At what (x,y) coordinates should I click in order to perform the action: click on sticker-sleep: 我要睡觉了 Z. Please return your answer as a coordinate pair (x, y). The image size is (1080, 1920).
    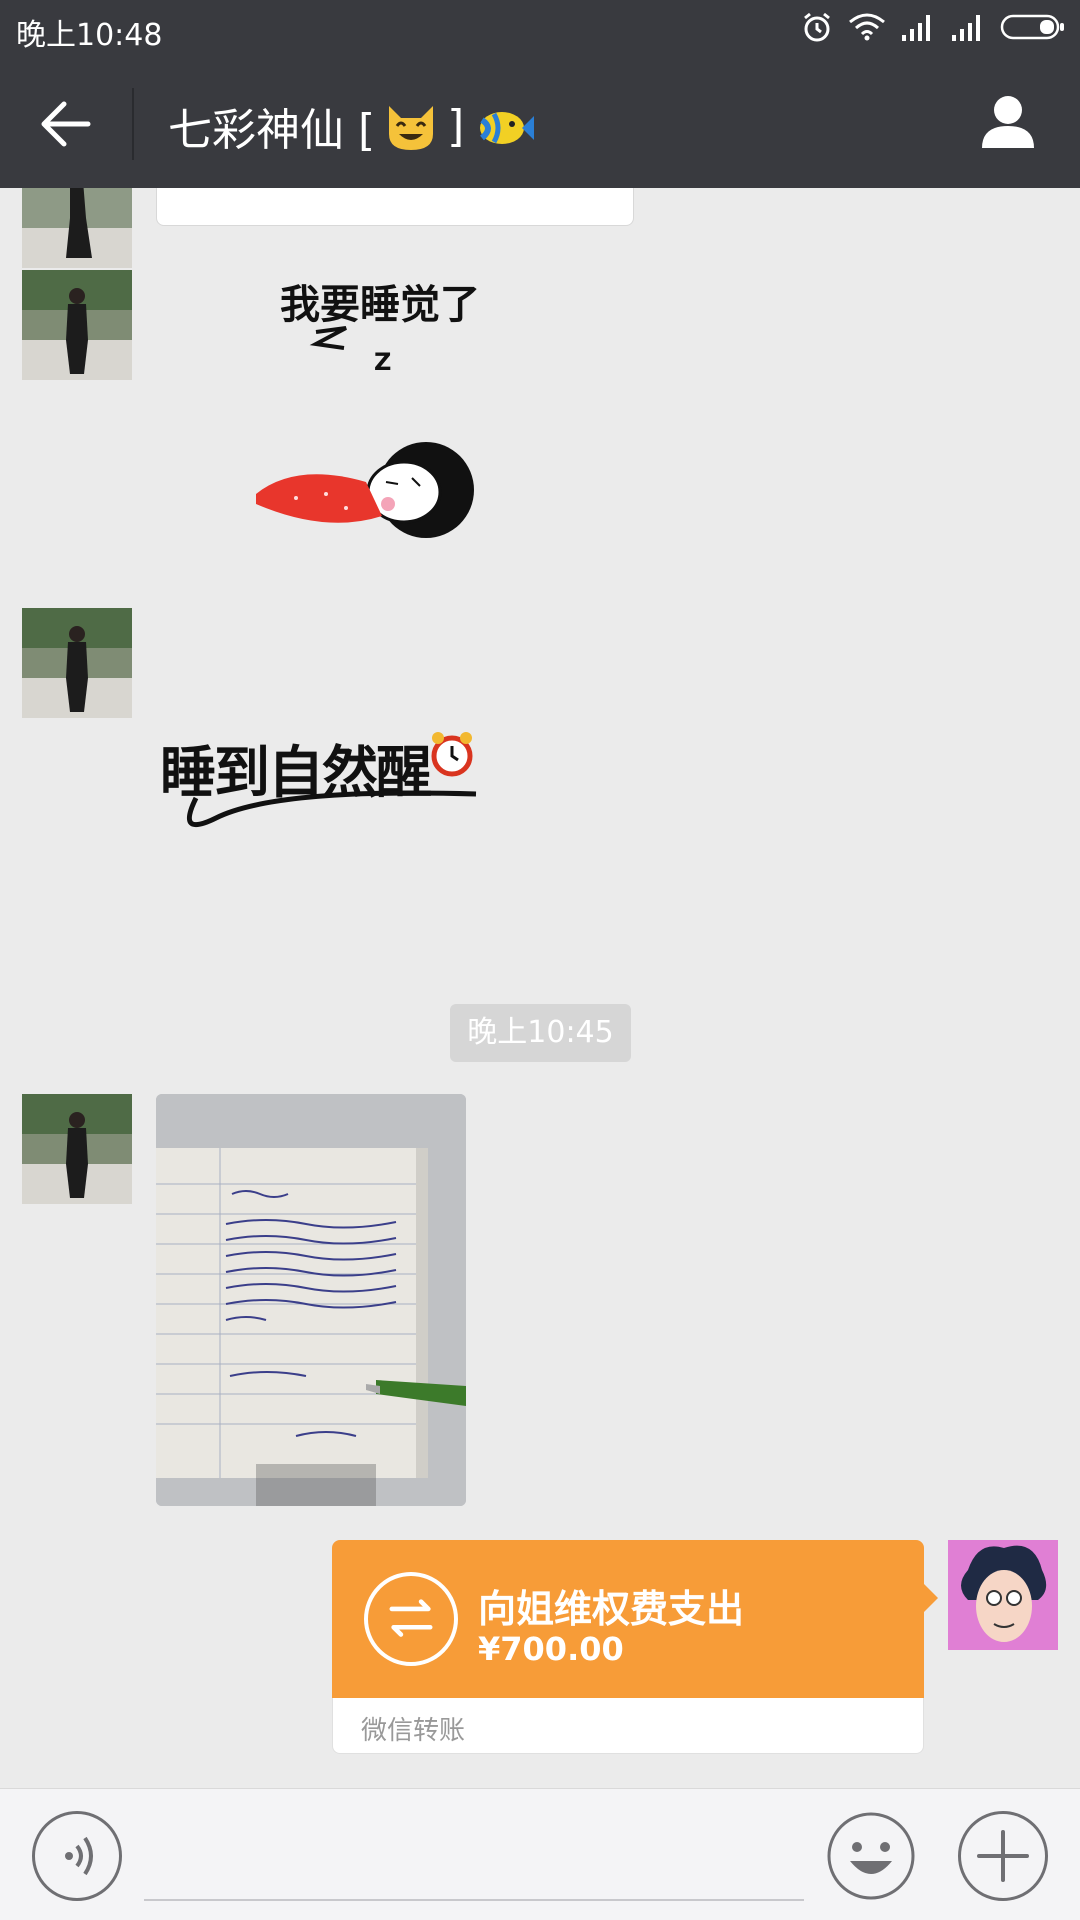
    Looking at the image, I should click on (371, 417).